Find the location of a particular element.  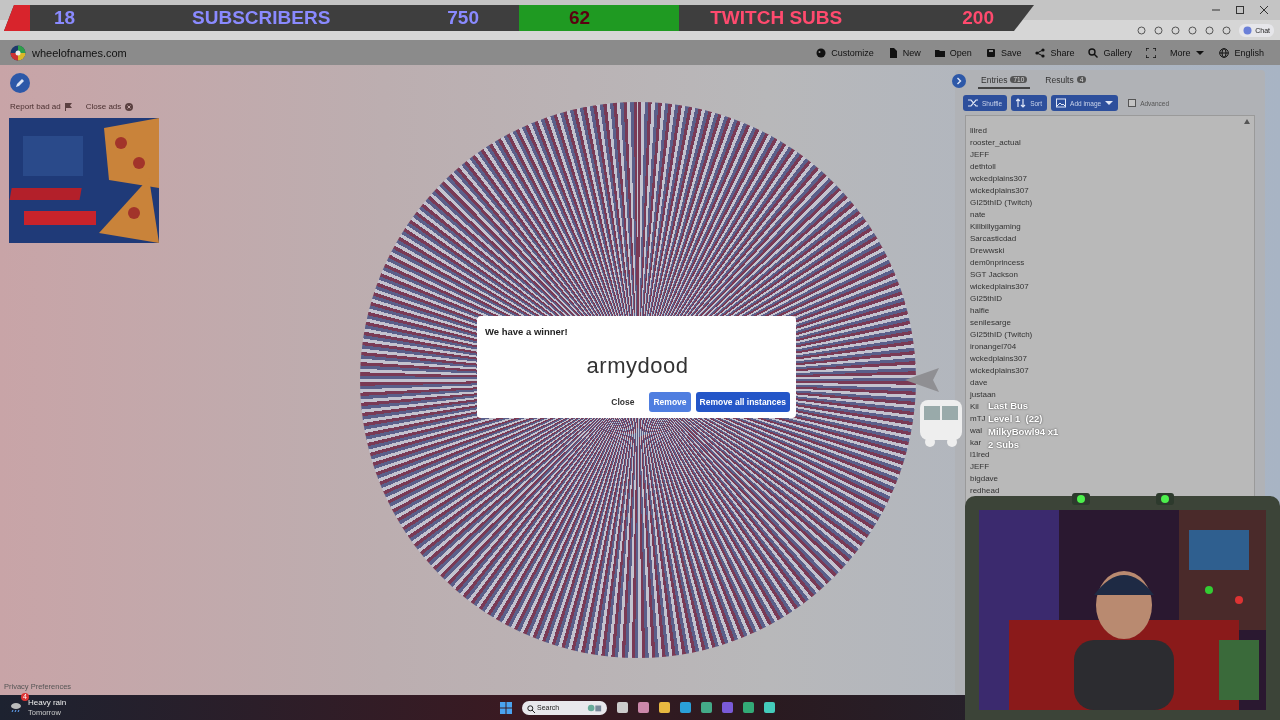

entry-text: bigdave is located at coordinates (984, 479).